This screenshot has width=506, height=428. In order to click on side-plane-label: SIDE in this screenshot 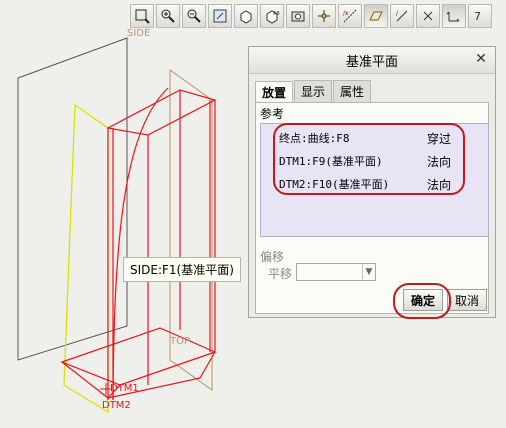, I will do `click(139, 33)`.